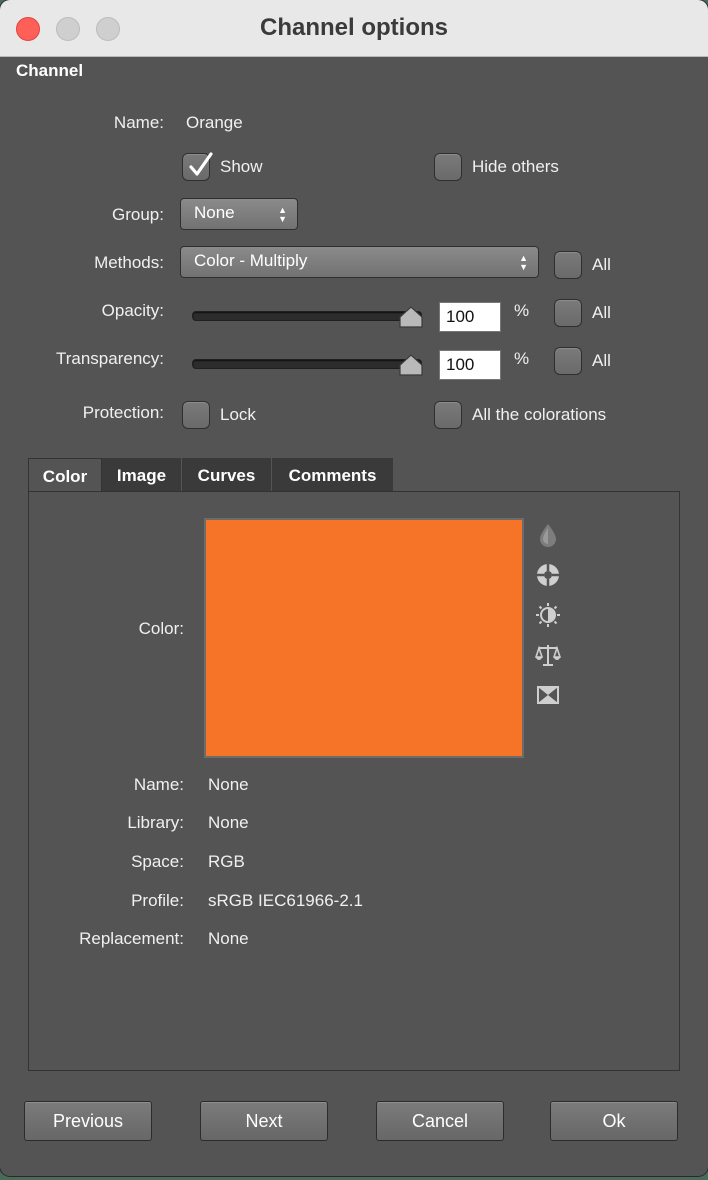 Image resolution: width=708 pixels, height=1180 pixels. Describe the element at coordinates (307, 364) in the screenshot. I see `transparency-slider-track` at that location.